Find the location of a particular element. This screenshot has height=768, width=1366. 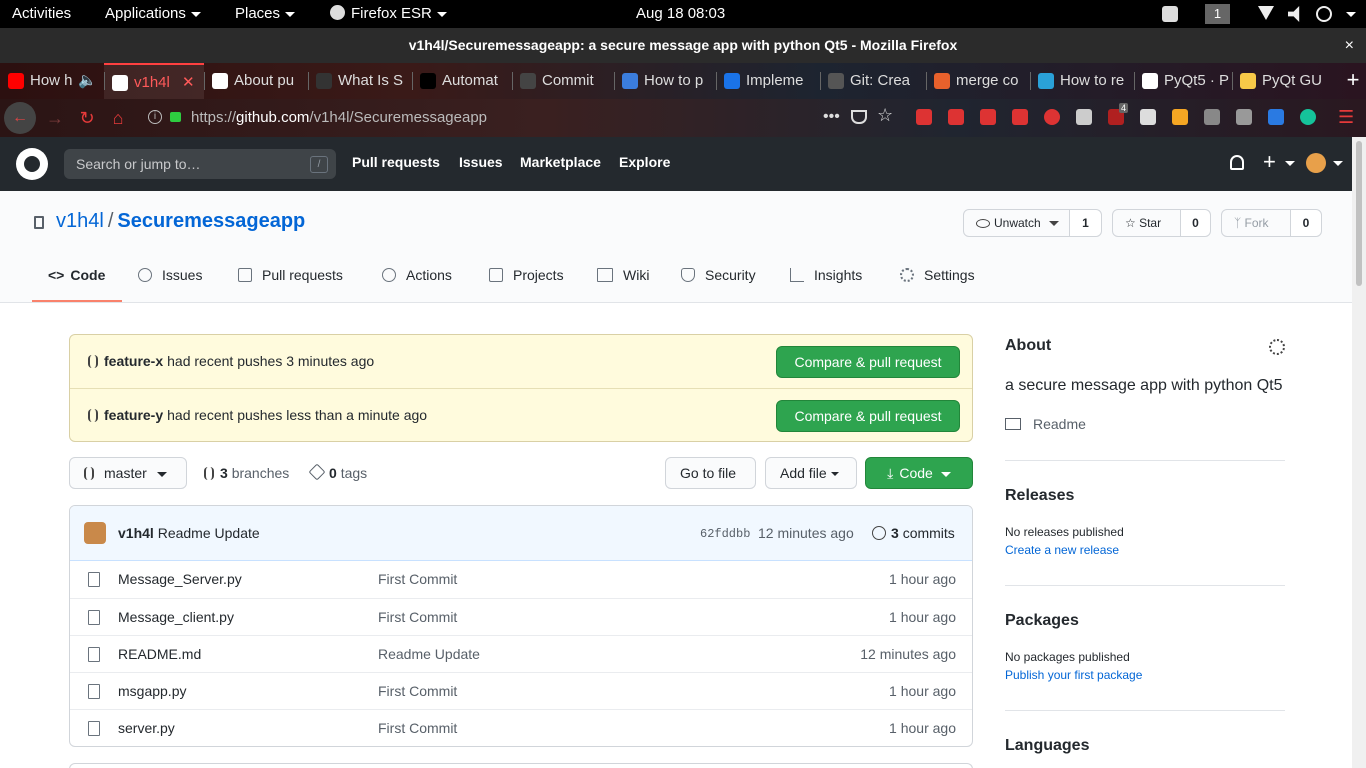

go-to-file-button: Go to file is located at coordinates (710, 473).